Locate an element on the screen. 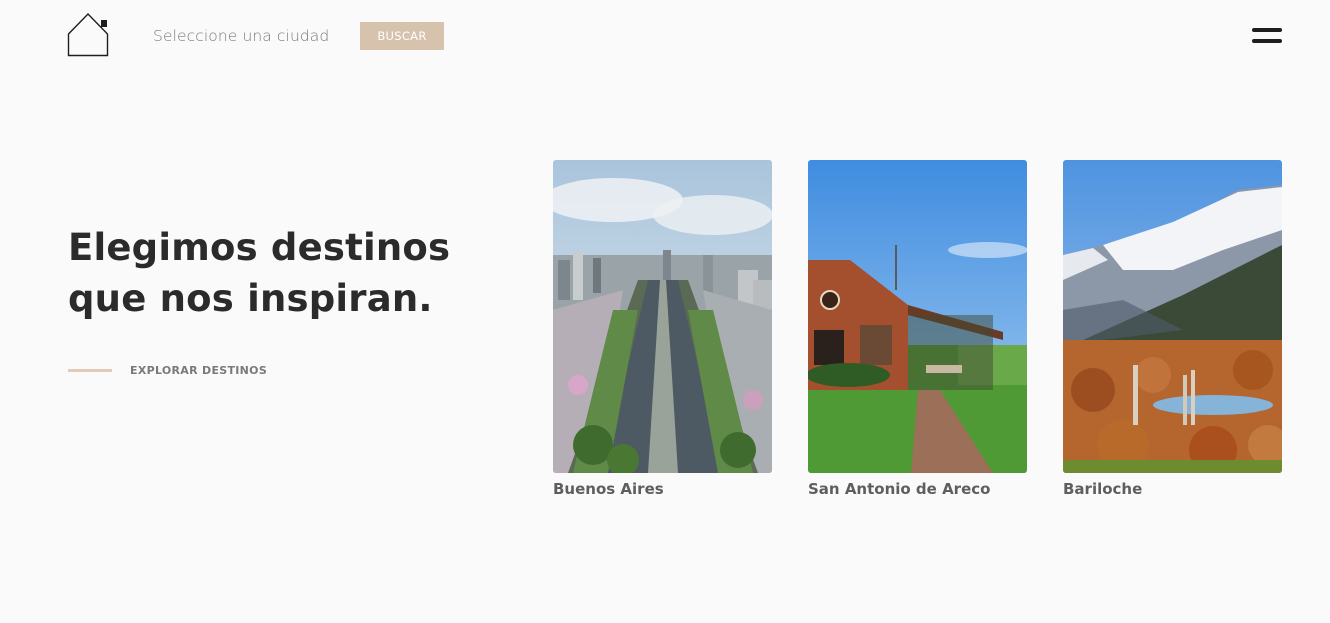  hero-title: Elegimos destinos que nos inspiran. is located at coordinates (278, 273).